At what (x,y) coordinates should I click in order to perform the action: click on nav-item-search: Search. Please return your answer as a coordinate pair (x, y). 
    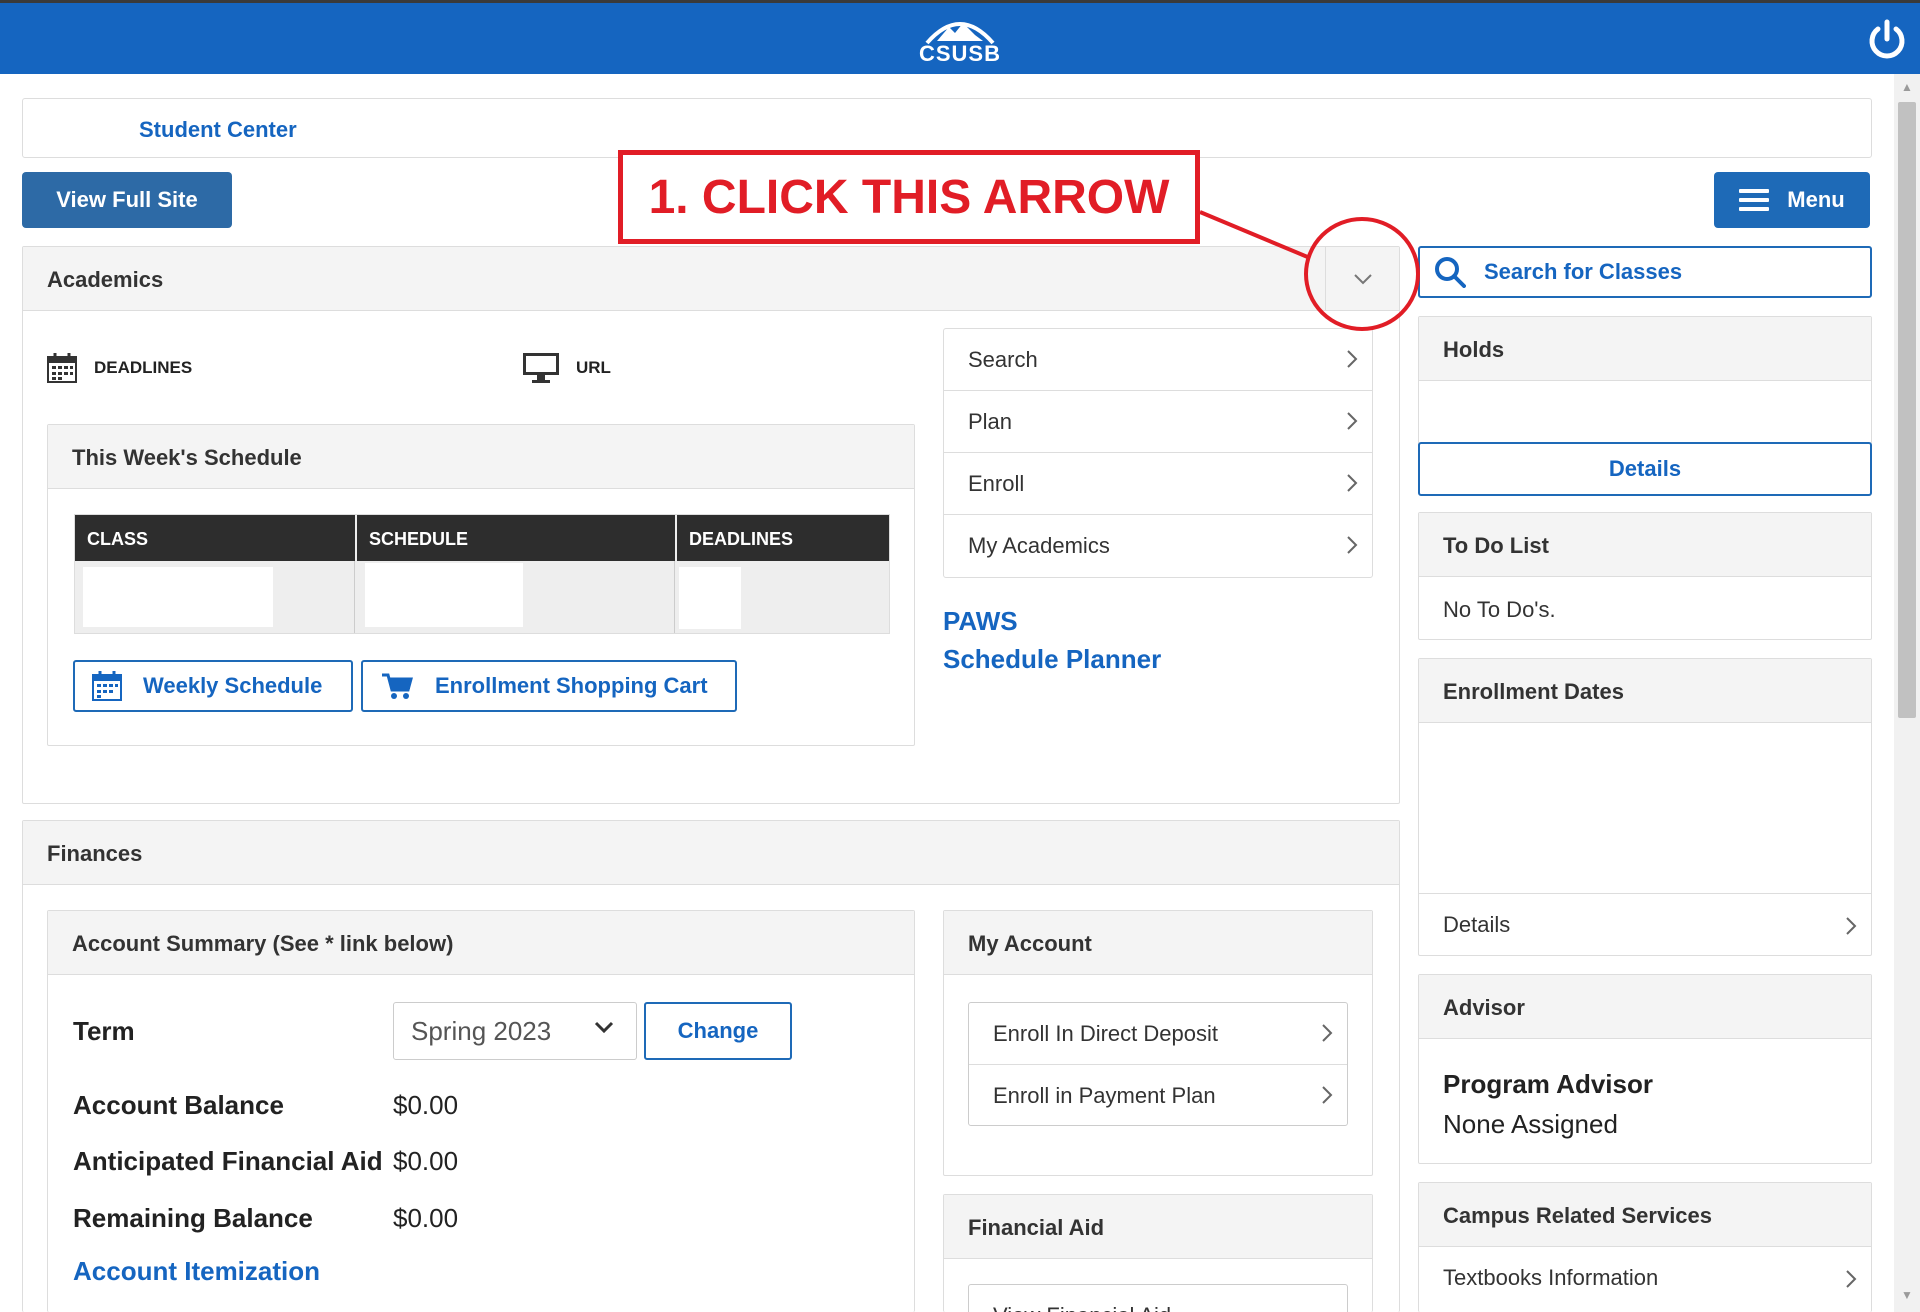
    Looking at the image, I should click on (1158, 360).